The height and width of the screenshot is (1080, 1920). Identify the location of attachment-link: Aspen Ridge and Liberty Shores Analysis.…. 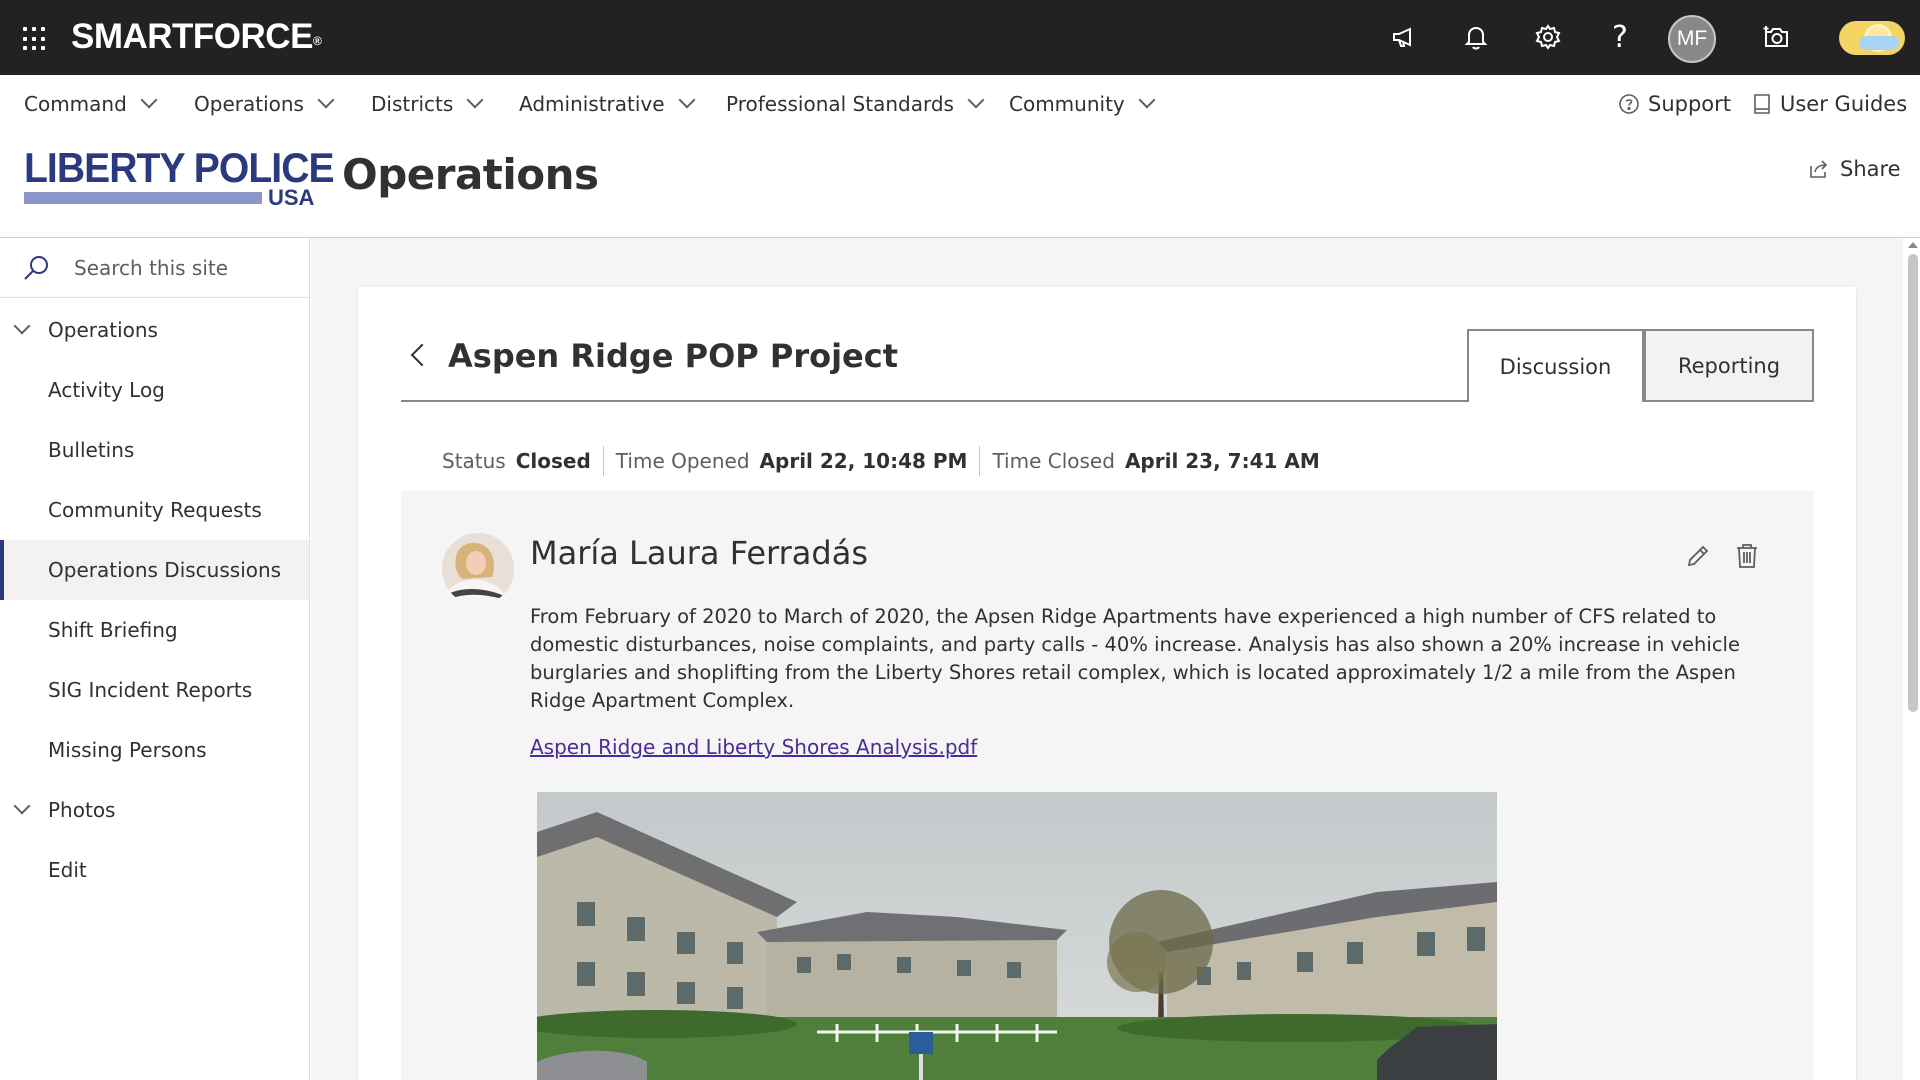
(753, 747).